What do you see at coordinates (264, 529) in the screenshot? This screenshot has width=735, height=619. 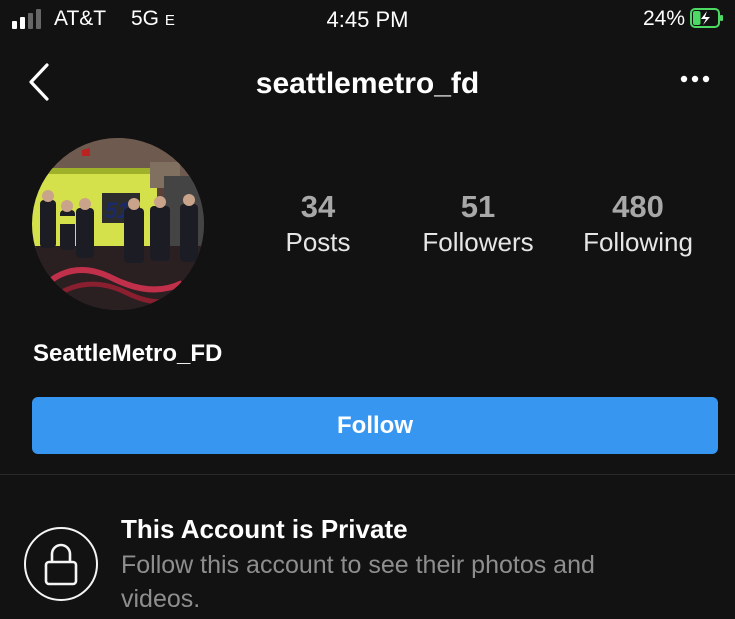 I see `private-account-title: This Account is Private` at bounding box center [264, 529].